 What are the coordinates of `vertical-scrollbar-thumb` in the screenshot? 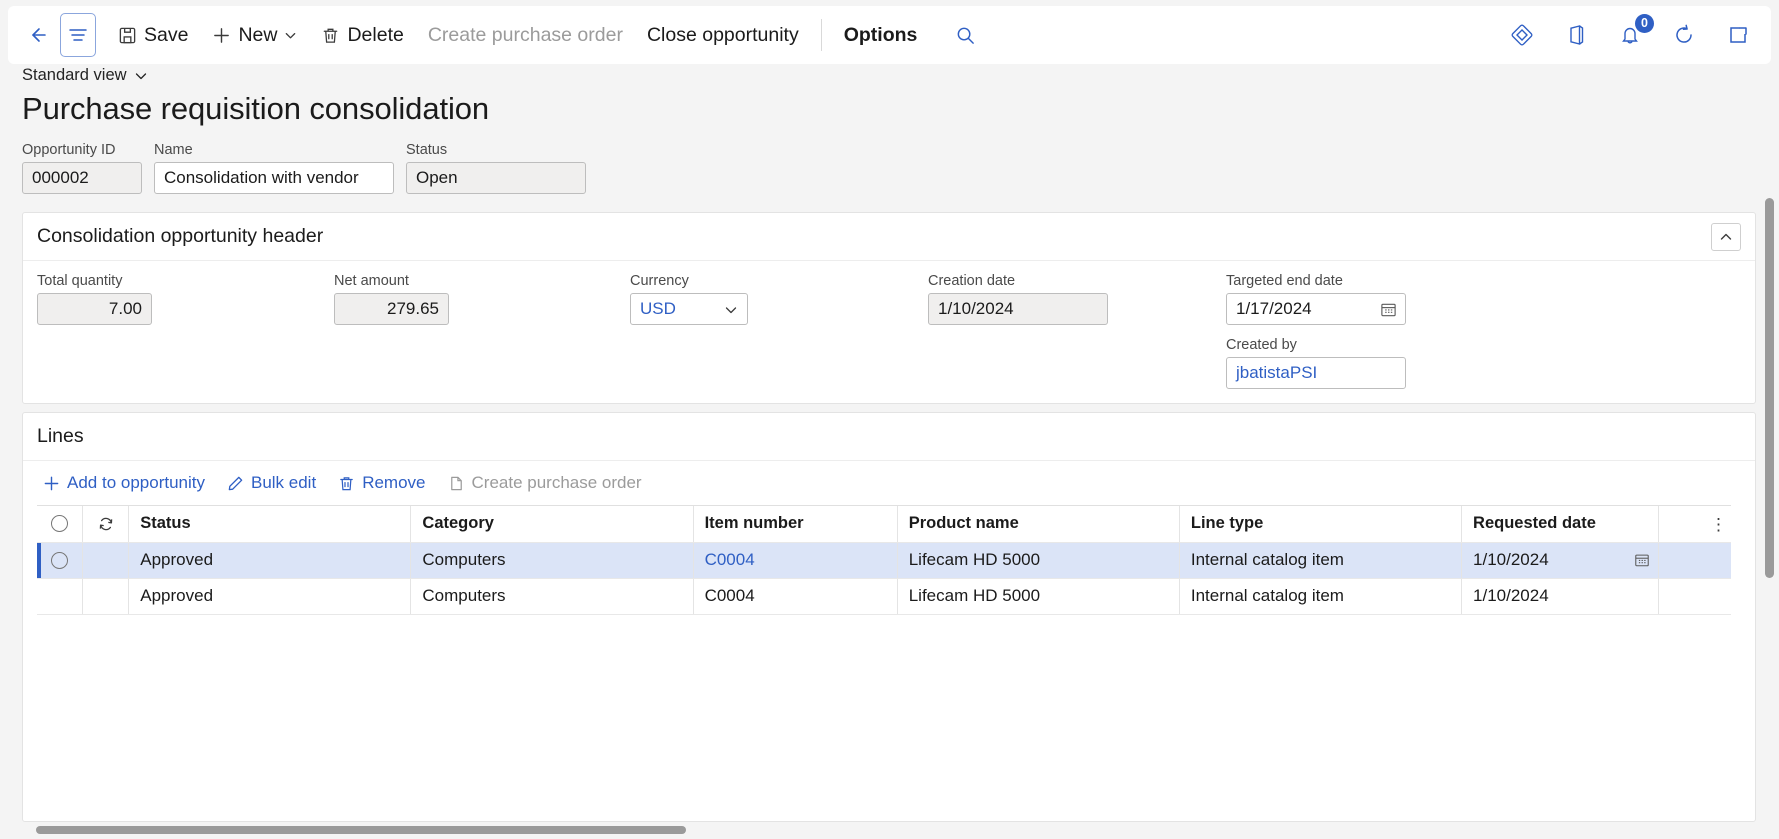 It's located at (1769, 388).